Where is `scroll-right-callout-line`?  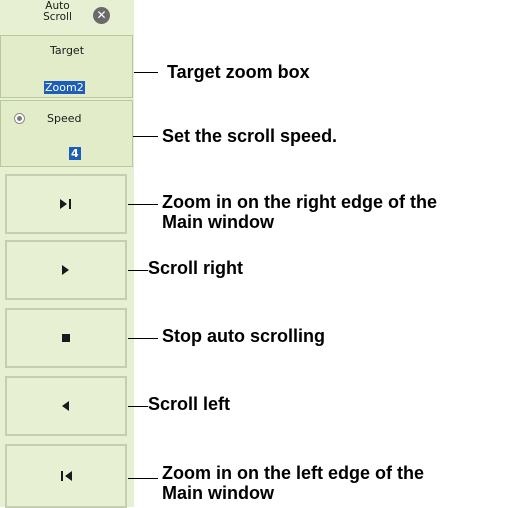
scroll-right-callout-line is located at coordinates (138, 270).